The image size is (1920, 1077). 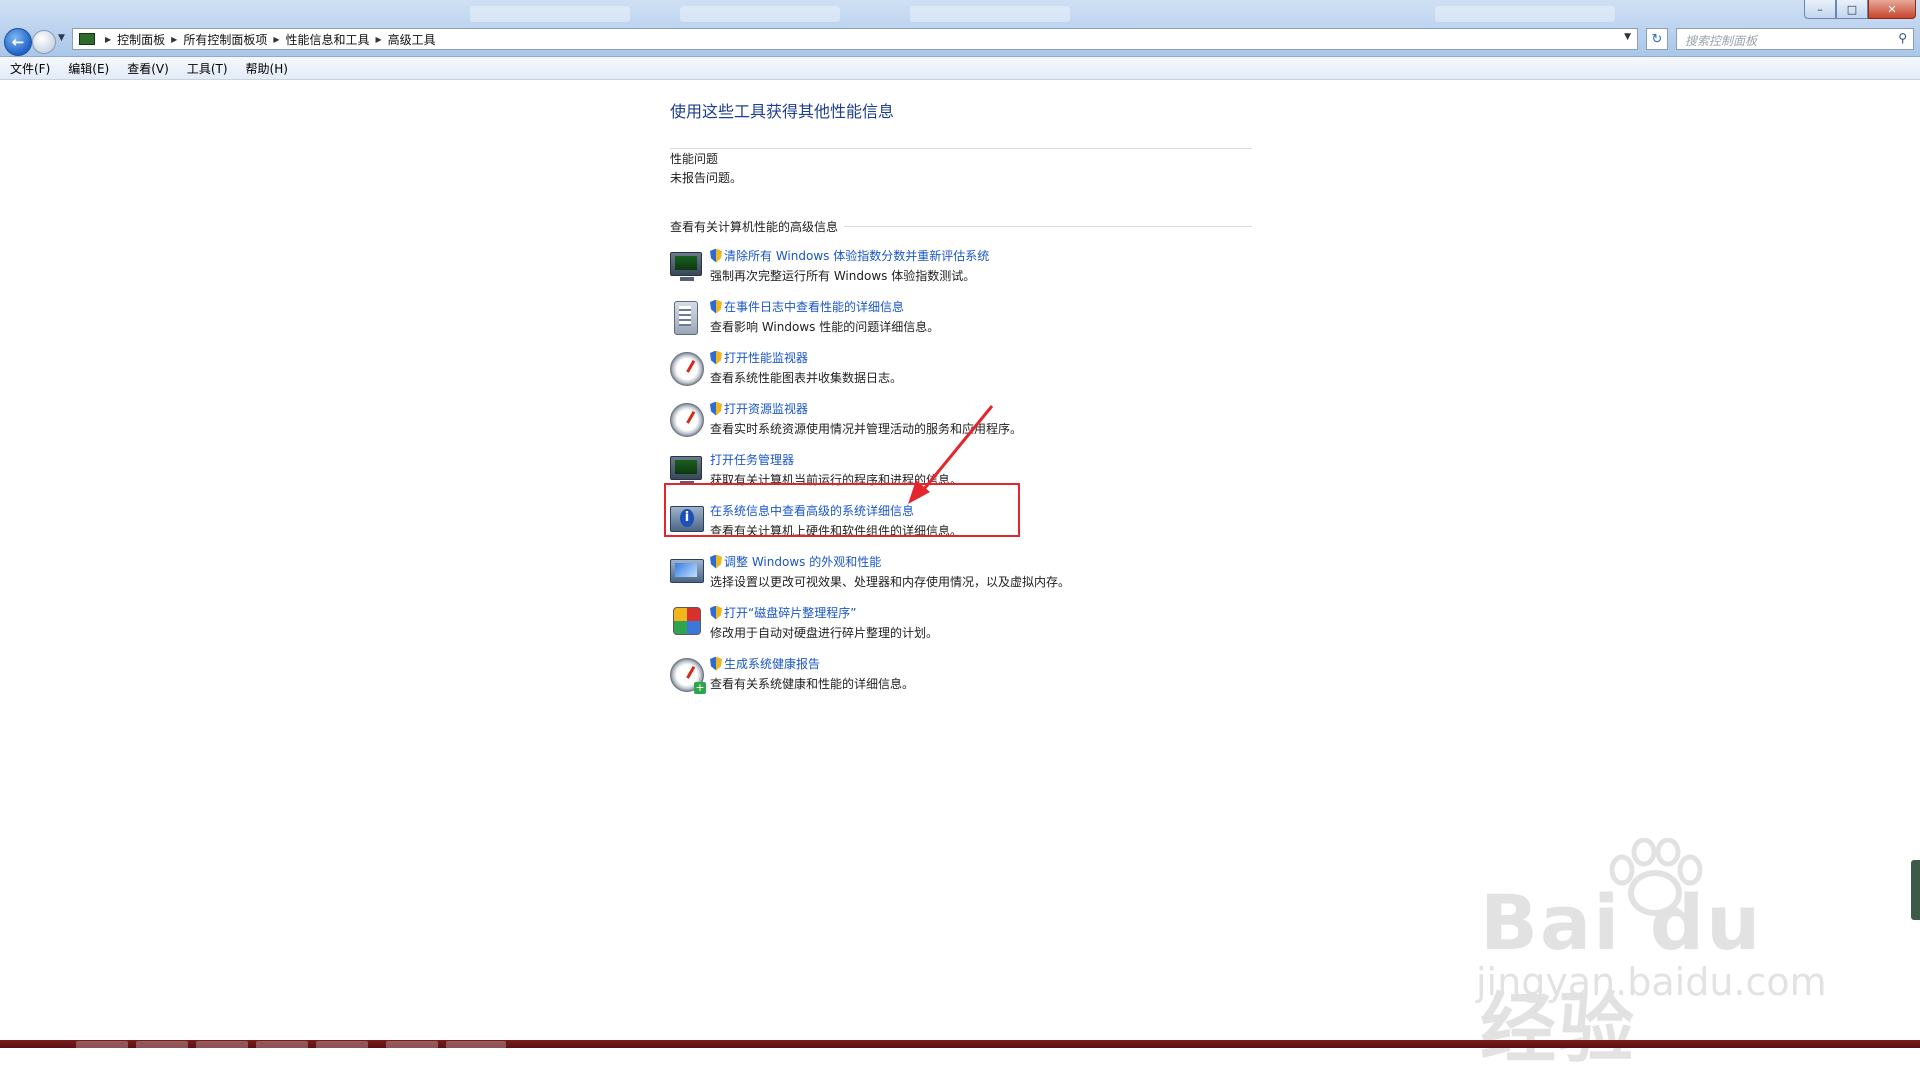 What do you see at coordinates (772, 663) in the screenshot?
I see `task-link-text: 生成系统健康报告` at bounding box center [772, 663].